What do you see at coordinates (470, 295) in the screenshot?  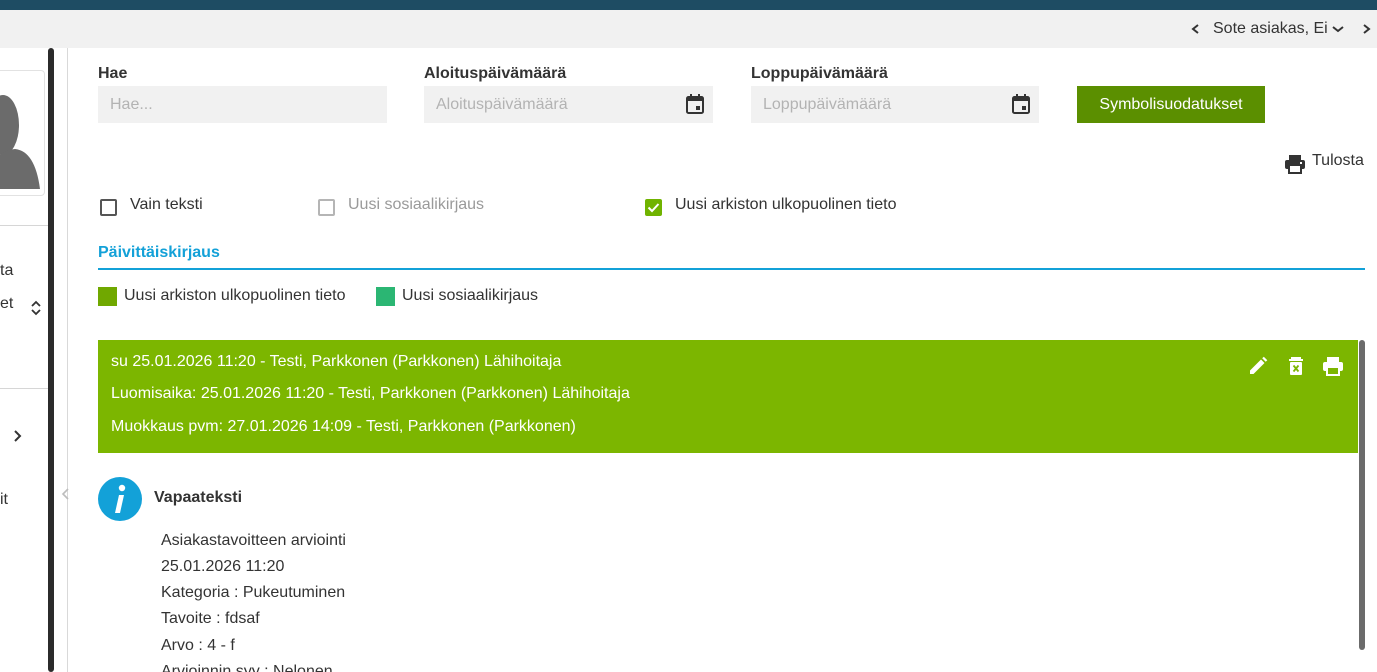 I see `legend-label: Uusi sosiaalikirjaus` at bounding box center [470, 295].